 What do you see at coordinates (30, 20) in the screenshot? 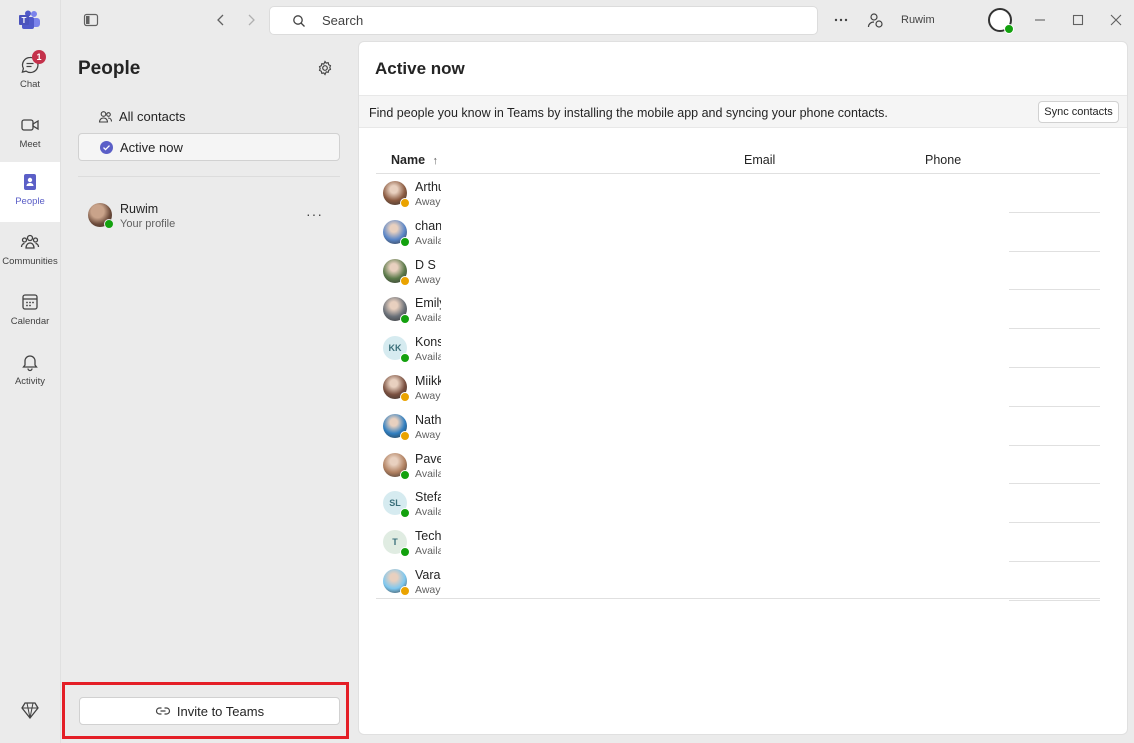
I see `teams-logo-icon: T` at bounding box center [30, 20].